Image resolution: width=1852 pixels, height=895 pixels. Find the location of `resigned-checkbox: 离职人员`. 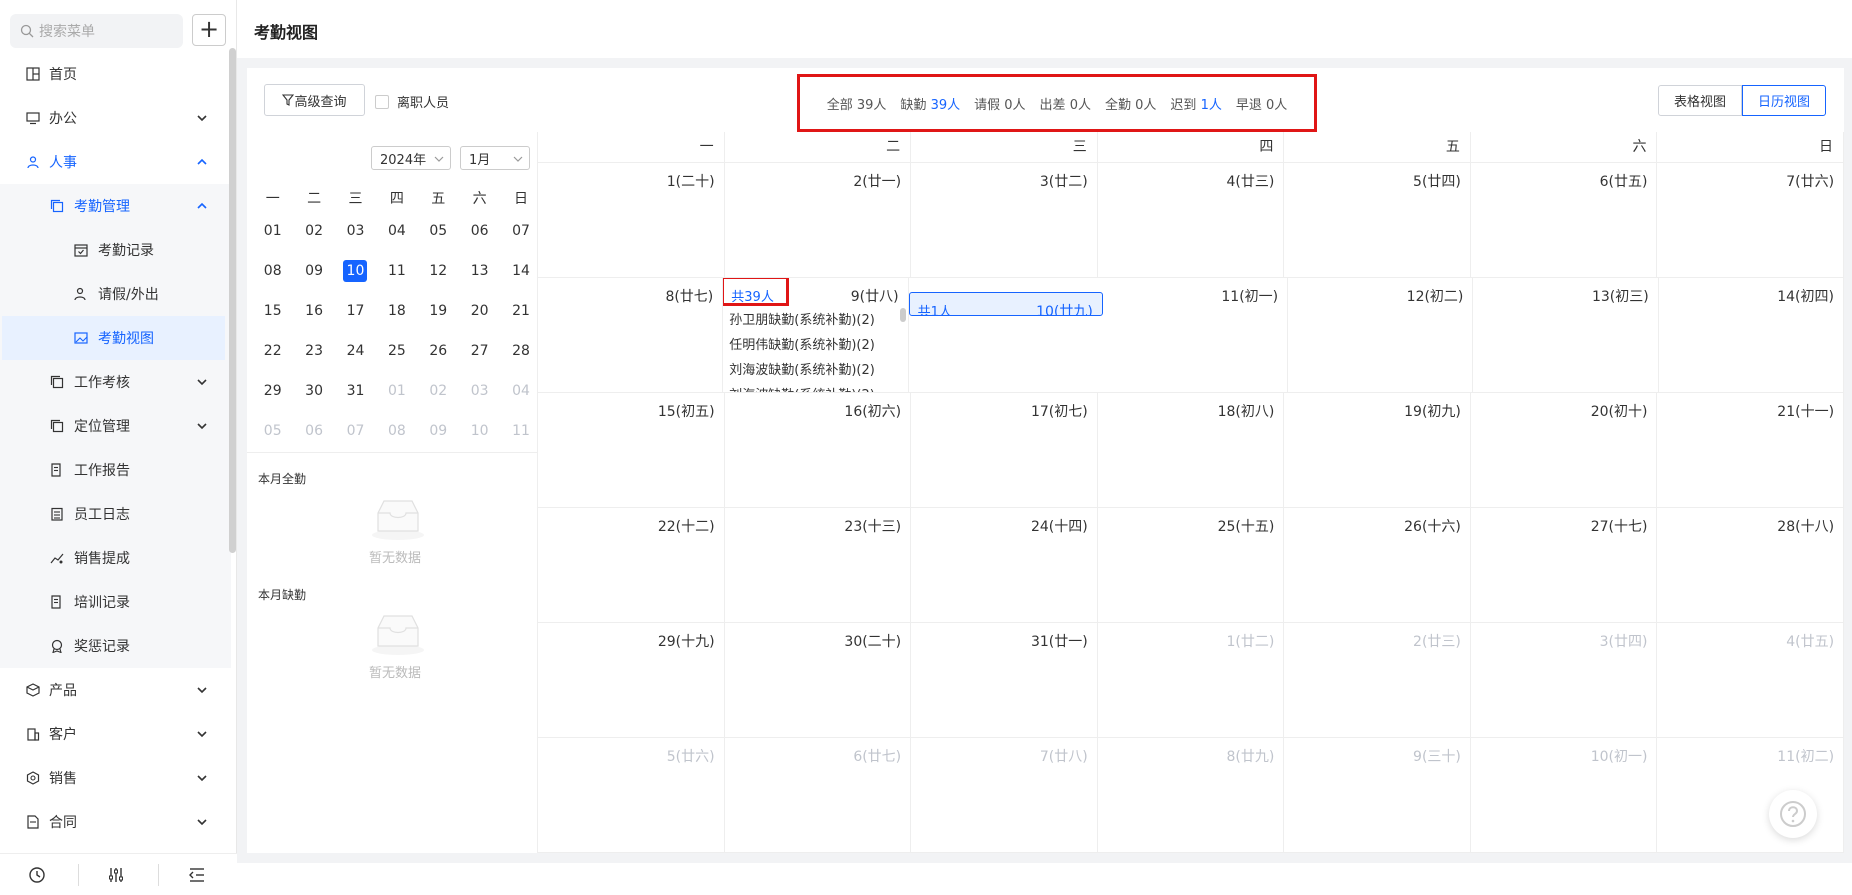

resigned-checkbox: 离职人员 is located at coordinates (412, 101).